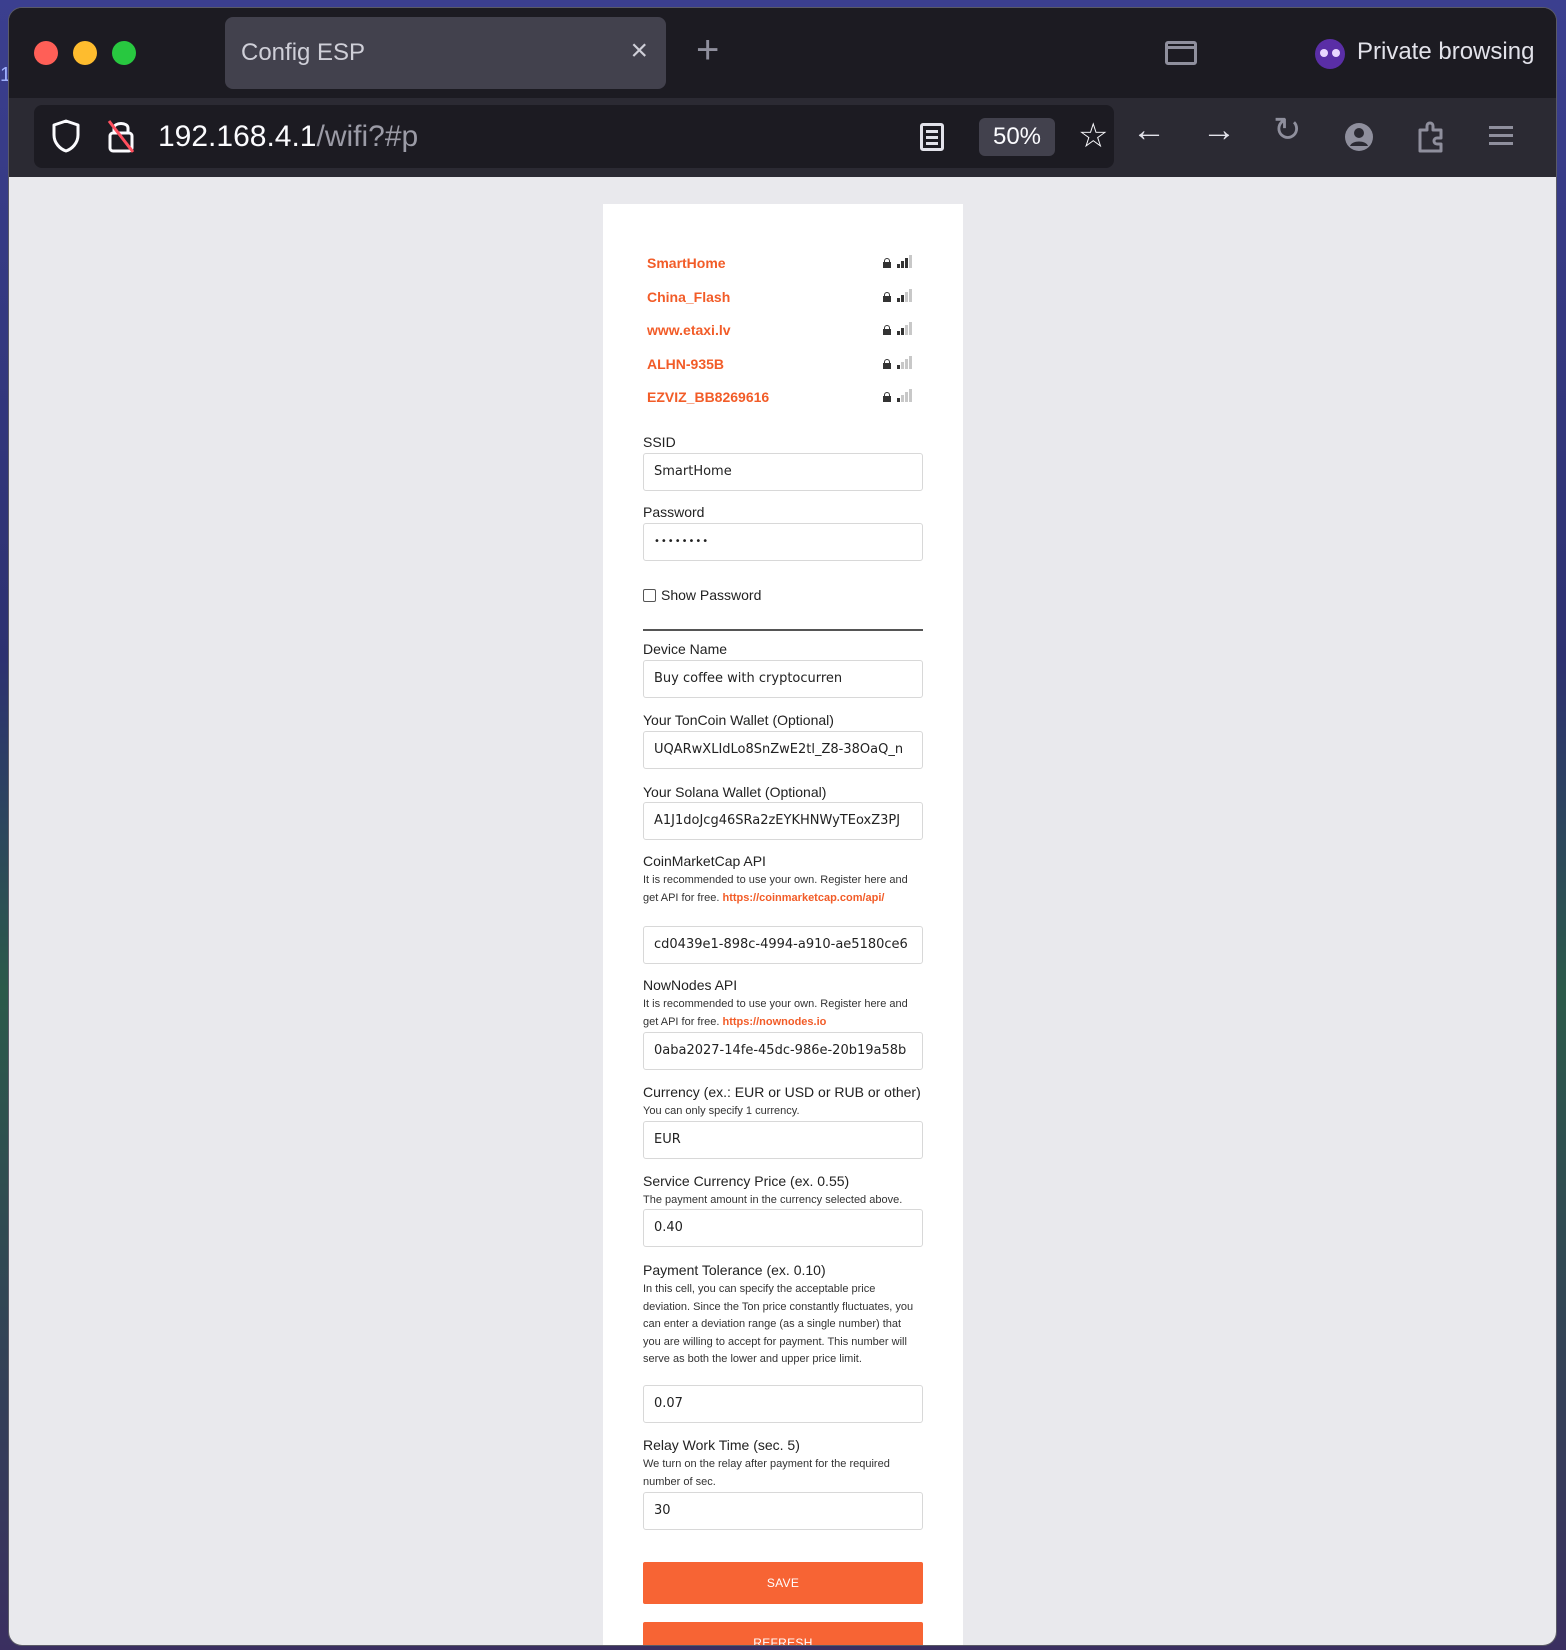 The height and width of the screenshot is (1650, 1566). What do you see at coordinates (738, 720) in the screenshot?
I see `ton-wallet-label: Your TonCoin Wallet (Optional)` at bounding box center [738, 720].